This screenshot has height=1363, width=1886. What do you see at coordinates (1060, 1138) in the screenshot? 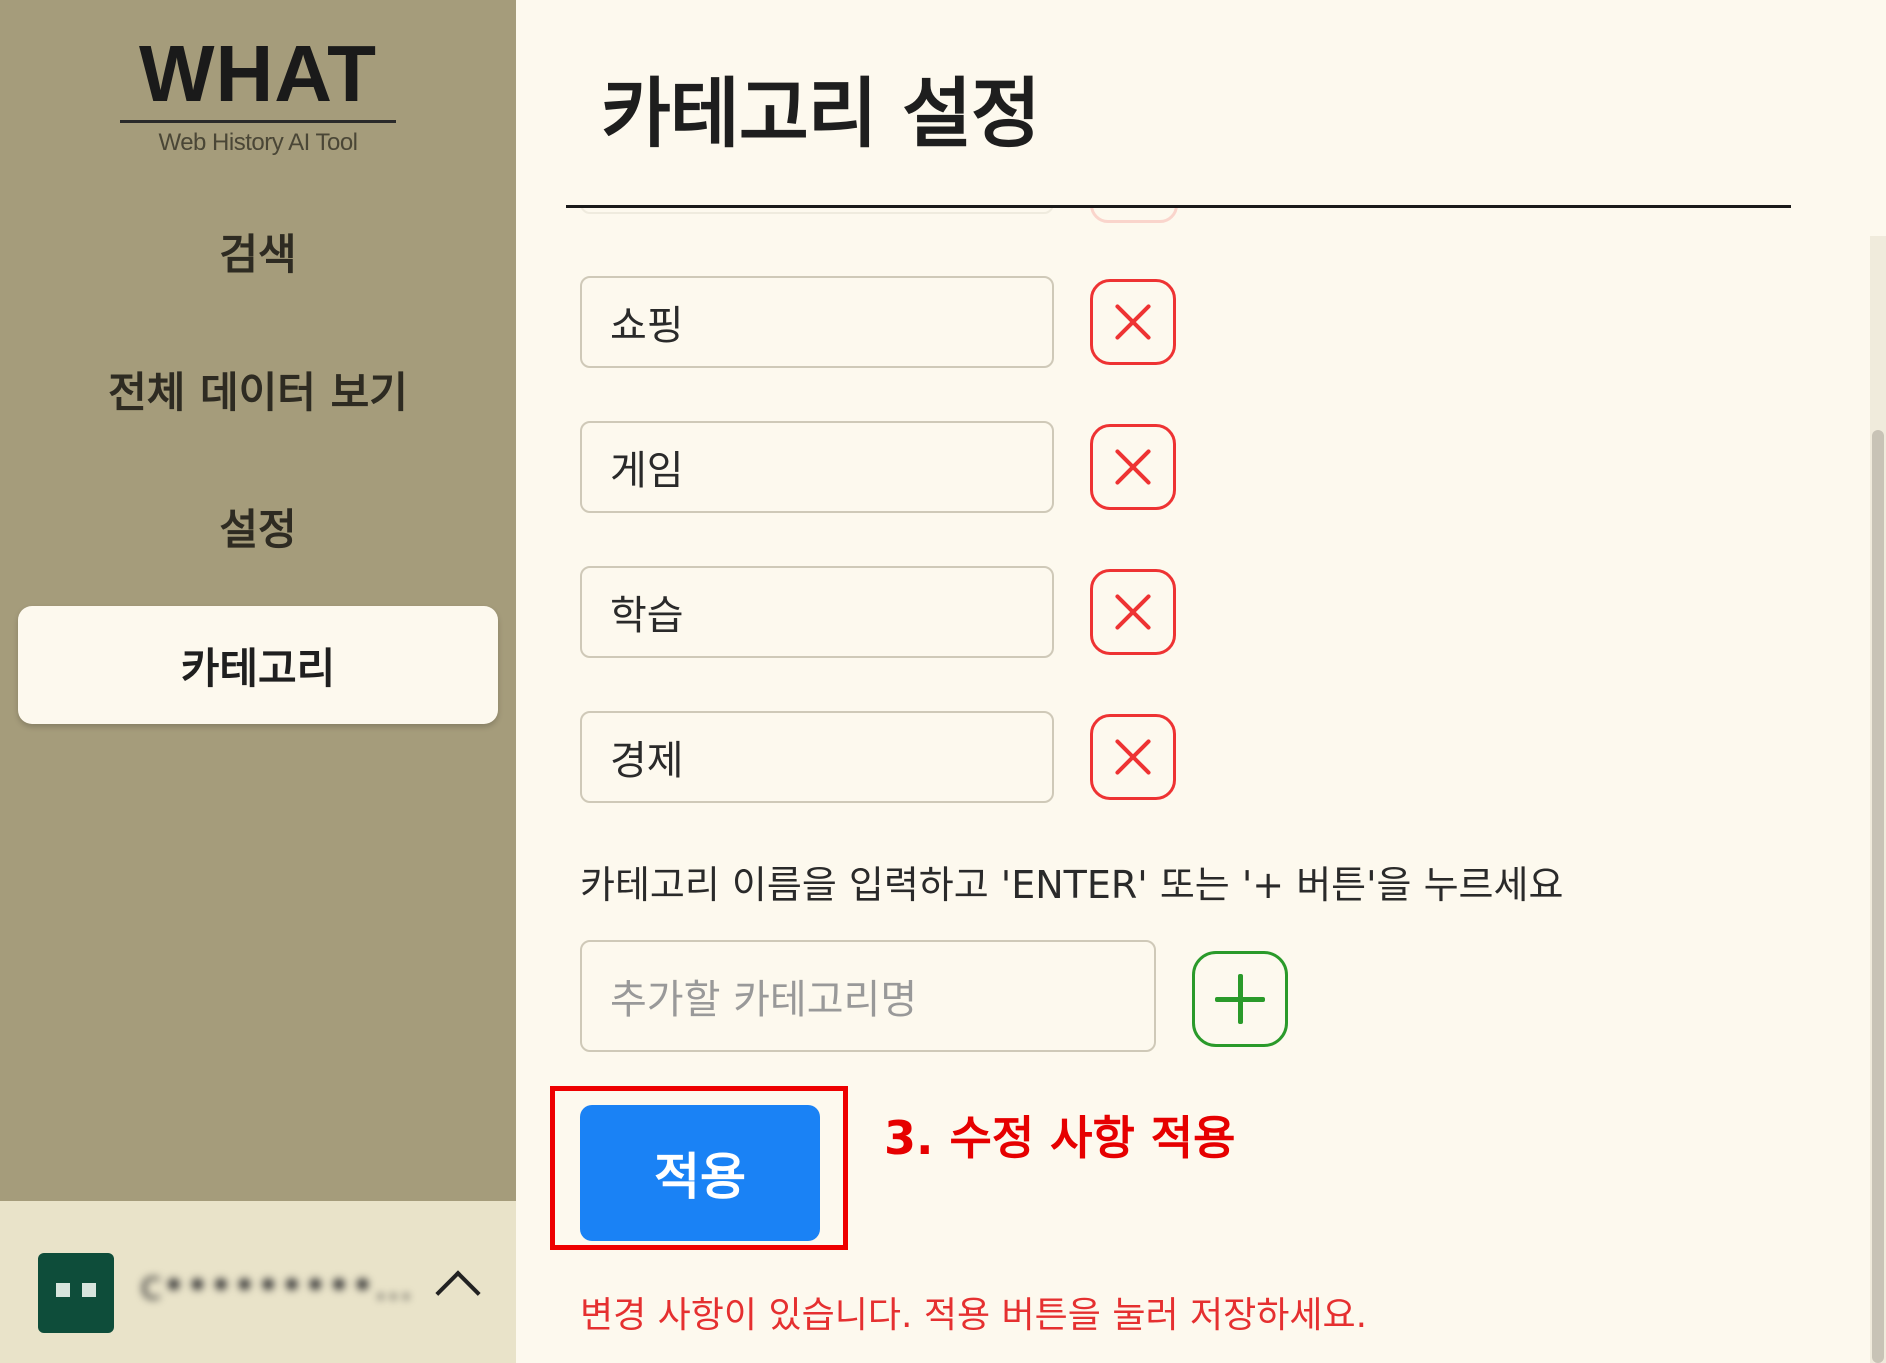
I see `annotation-label: 3. 수정 사항 적용` at bounding box center [1060, 1138].